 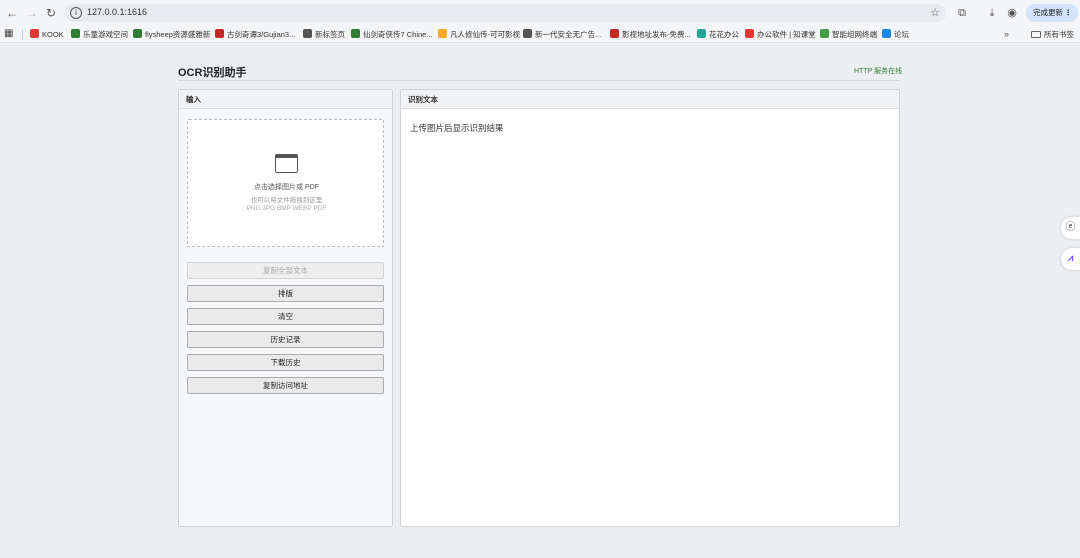 What do you see at coordinates (285, 339) in the screenshot?
I see `history-button: 历史记录` at bounding box center [285, 339].